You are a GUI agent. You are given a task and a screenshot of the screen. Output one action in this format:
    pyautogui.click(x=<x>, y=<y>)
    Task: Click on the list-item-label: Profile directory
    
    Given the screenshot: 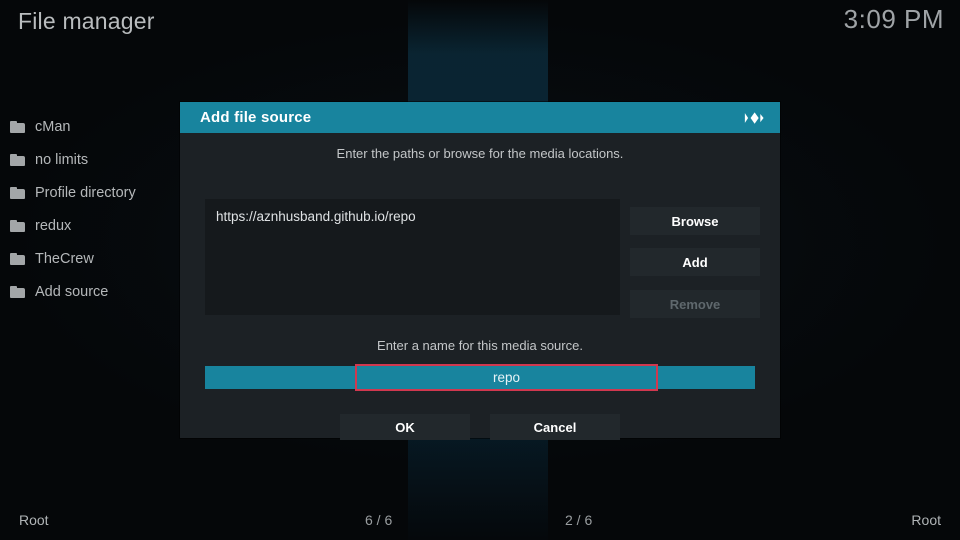 What is the action you would take?
    pyautogui.click(x=85, y=192)
    